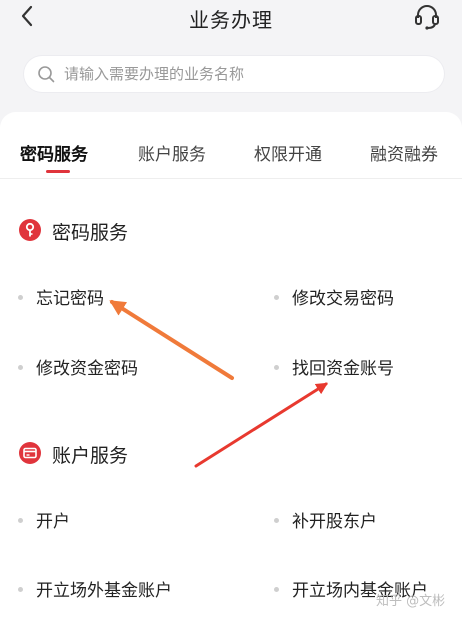 The width and height of the screenshot is (462, 620). I want to click on card-icon, so click(30, 453).